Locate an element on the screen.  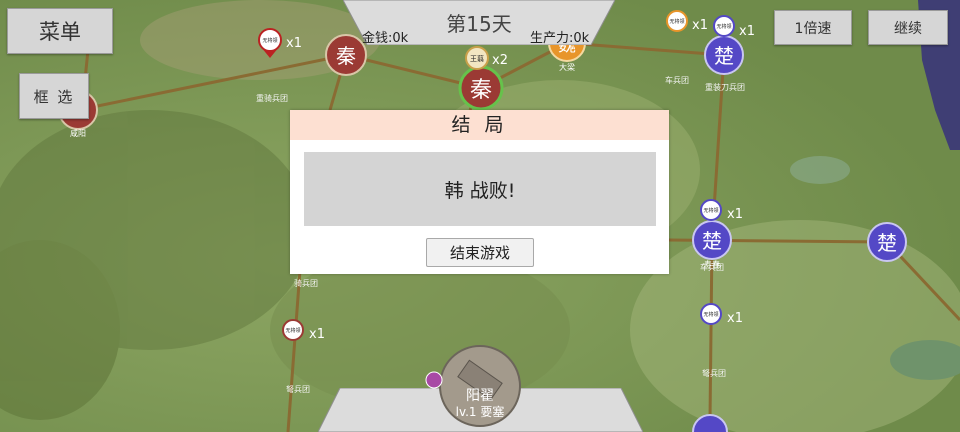
svg-text: x2 is located at coordinates (500, 60).